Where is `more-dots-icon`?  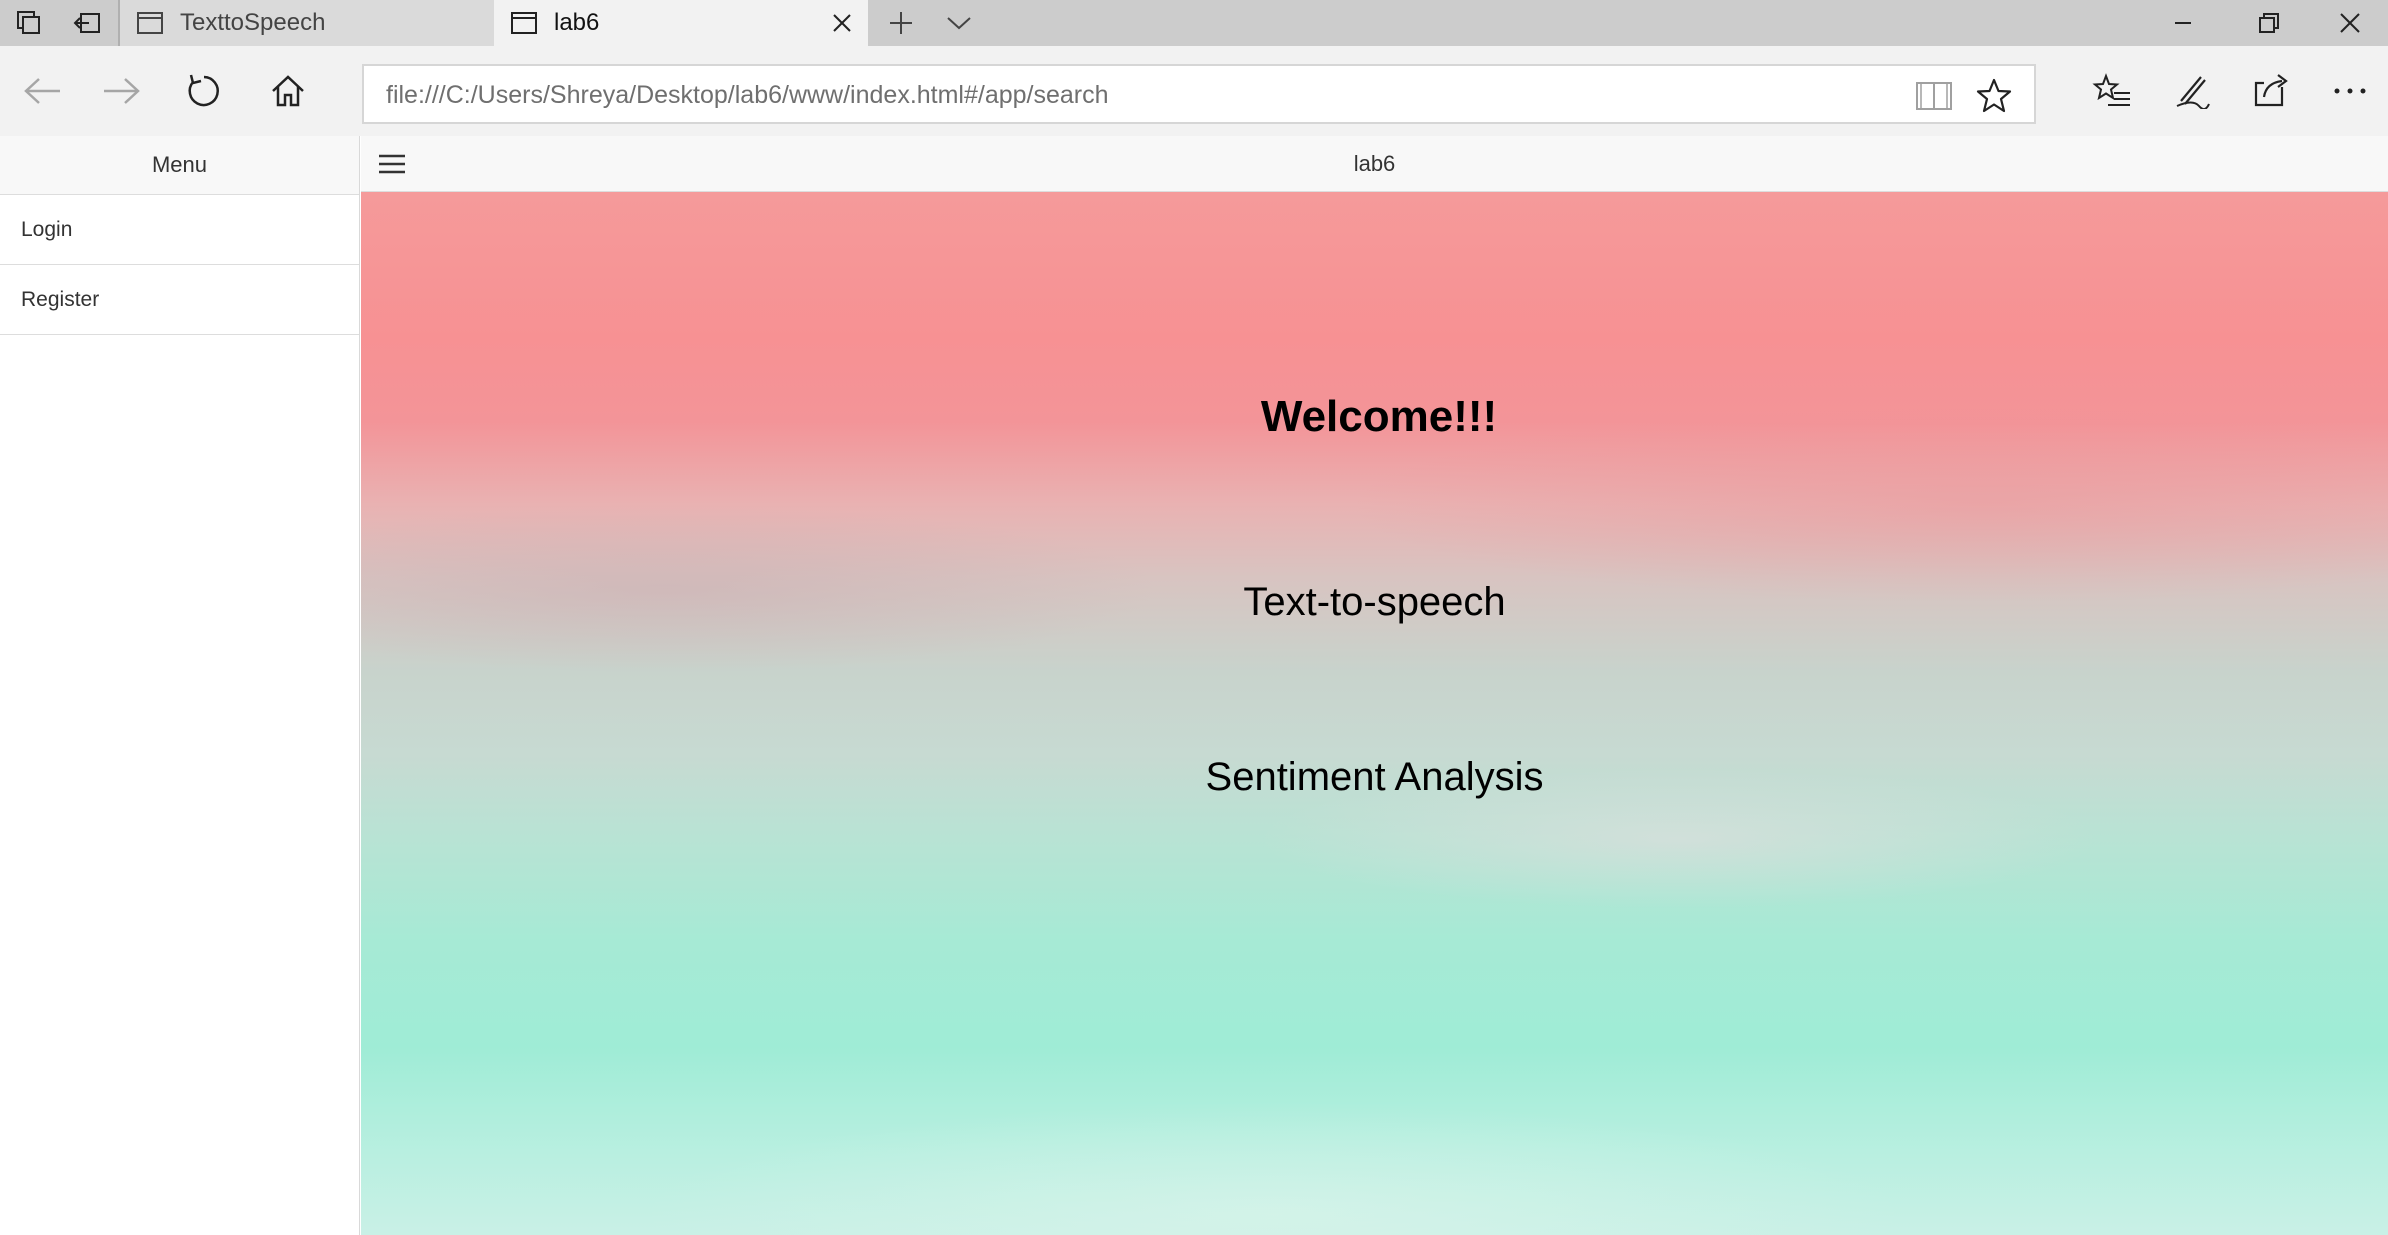
more-dots-icon is located at coordinates (2350, 91).